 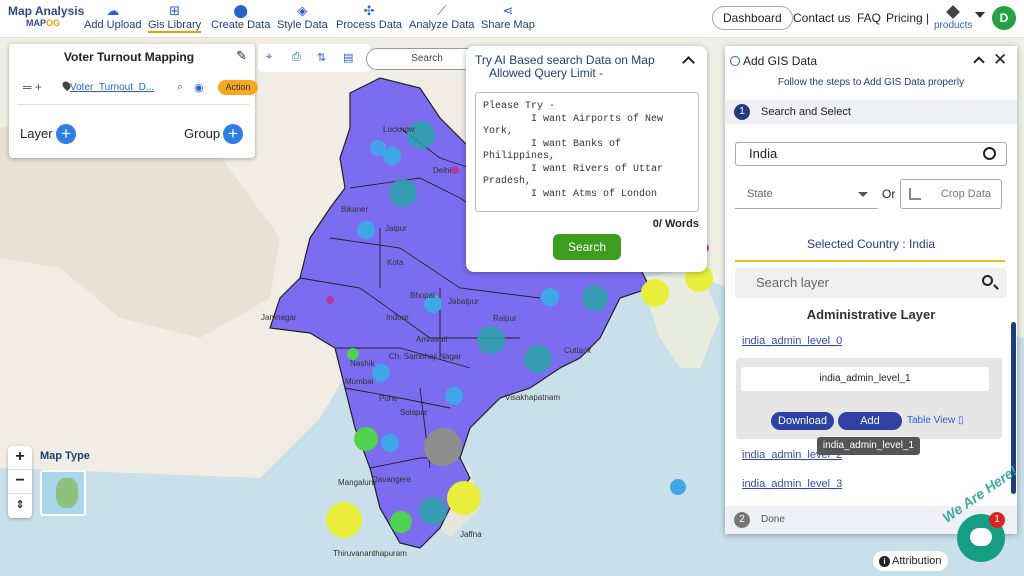 I want to click on map-label: Raipur, so click(x=505, y=318).